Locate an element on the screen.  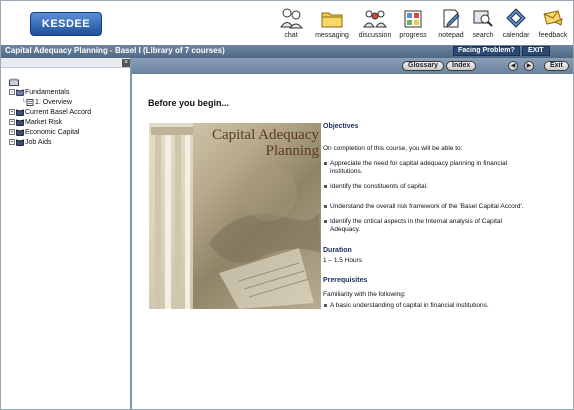
duration-value: 1 – 1.5 Hours is located at coordinates (343, 260).